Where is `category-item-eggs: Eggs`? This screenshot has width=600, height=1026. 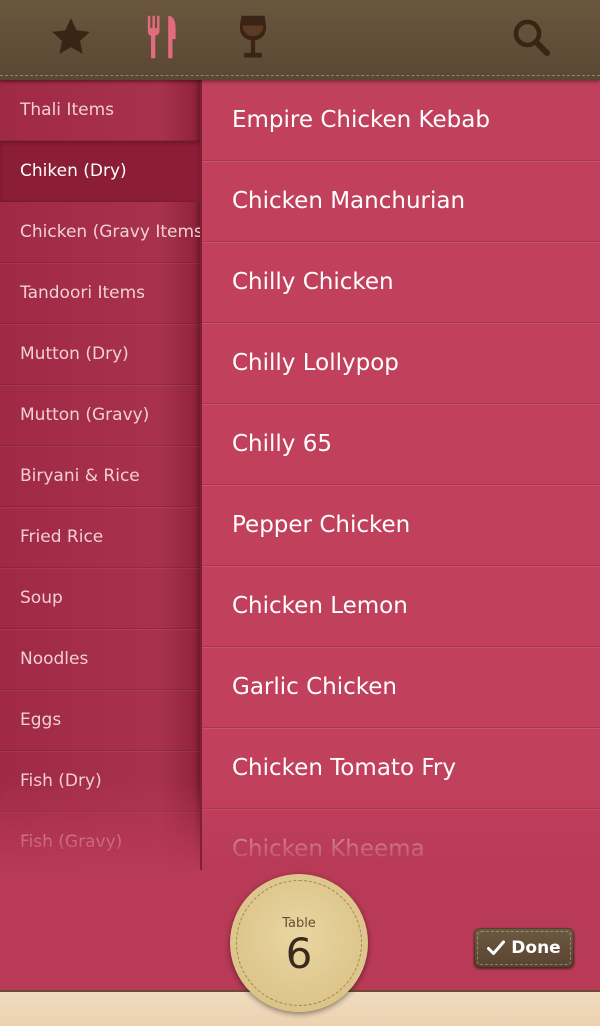
category-item-eggs: Eggs is located at coordinates (100, 720).